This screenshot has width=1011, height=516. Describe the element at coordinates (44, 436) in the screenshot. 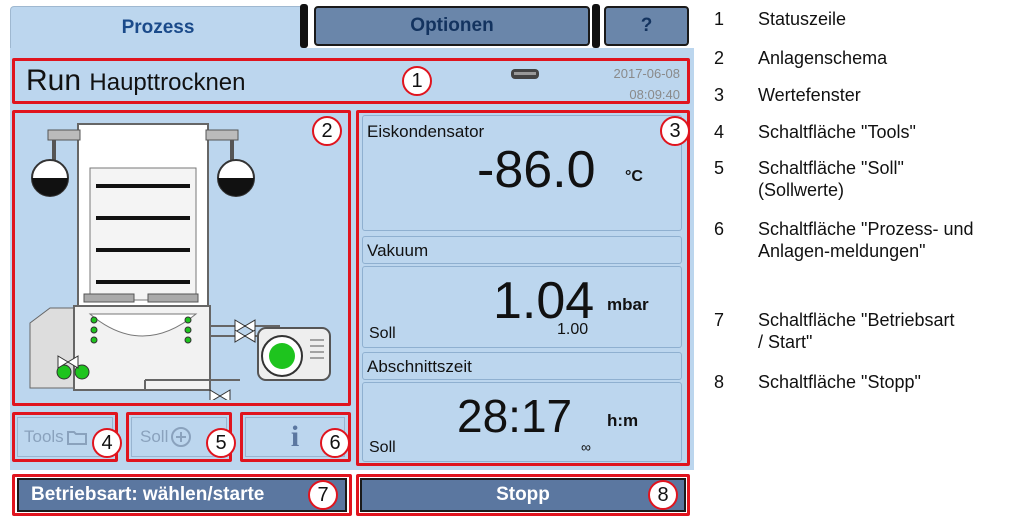

I see `tools-label: Tools` at that location.